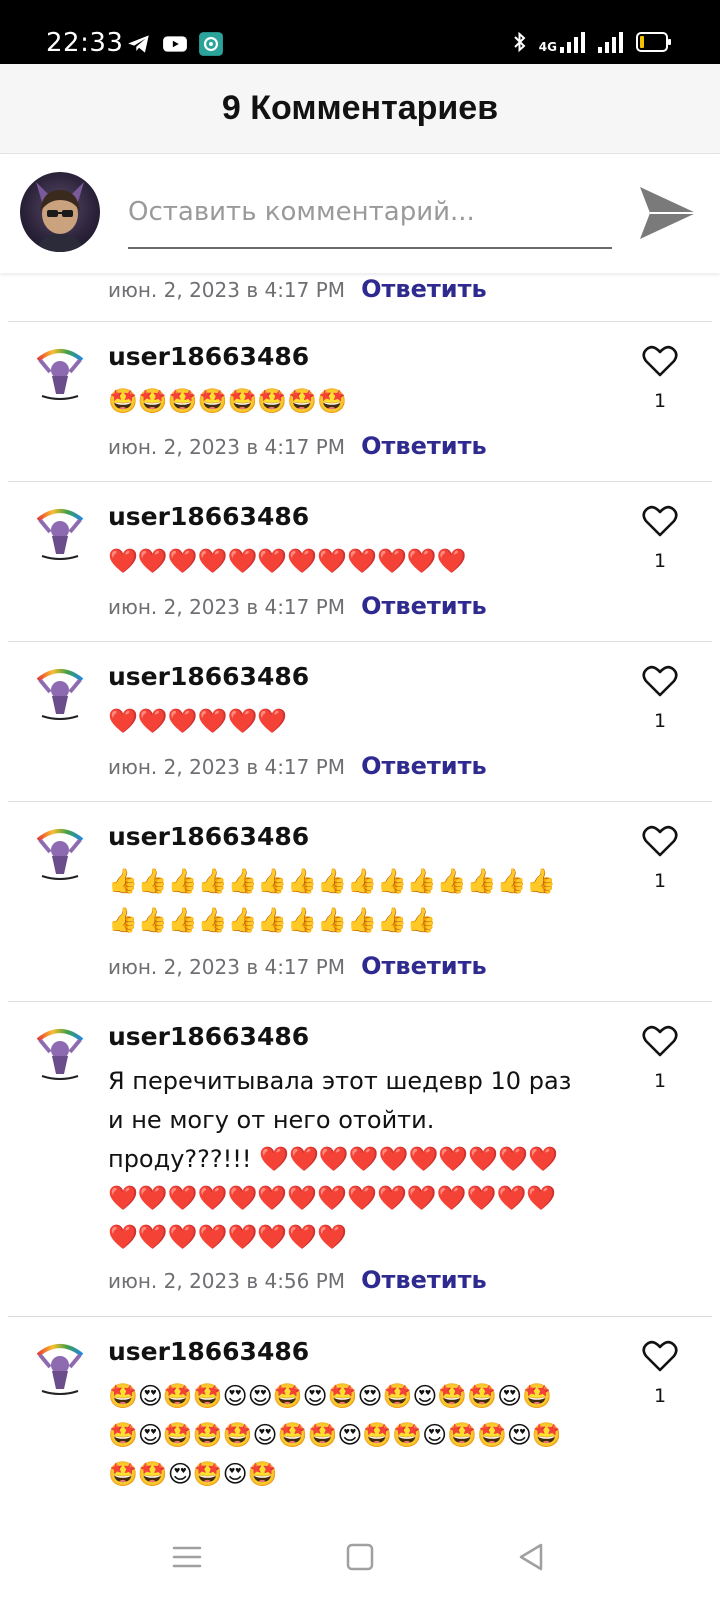 The height and width of the screenshot is (1600, 720). Describe the element at coordinates (211, 44) in the screenshot. I see `teal-app-icon` at that location.